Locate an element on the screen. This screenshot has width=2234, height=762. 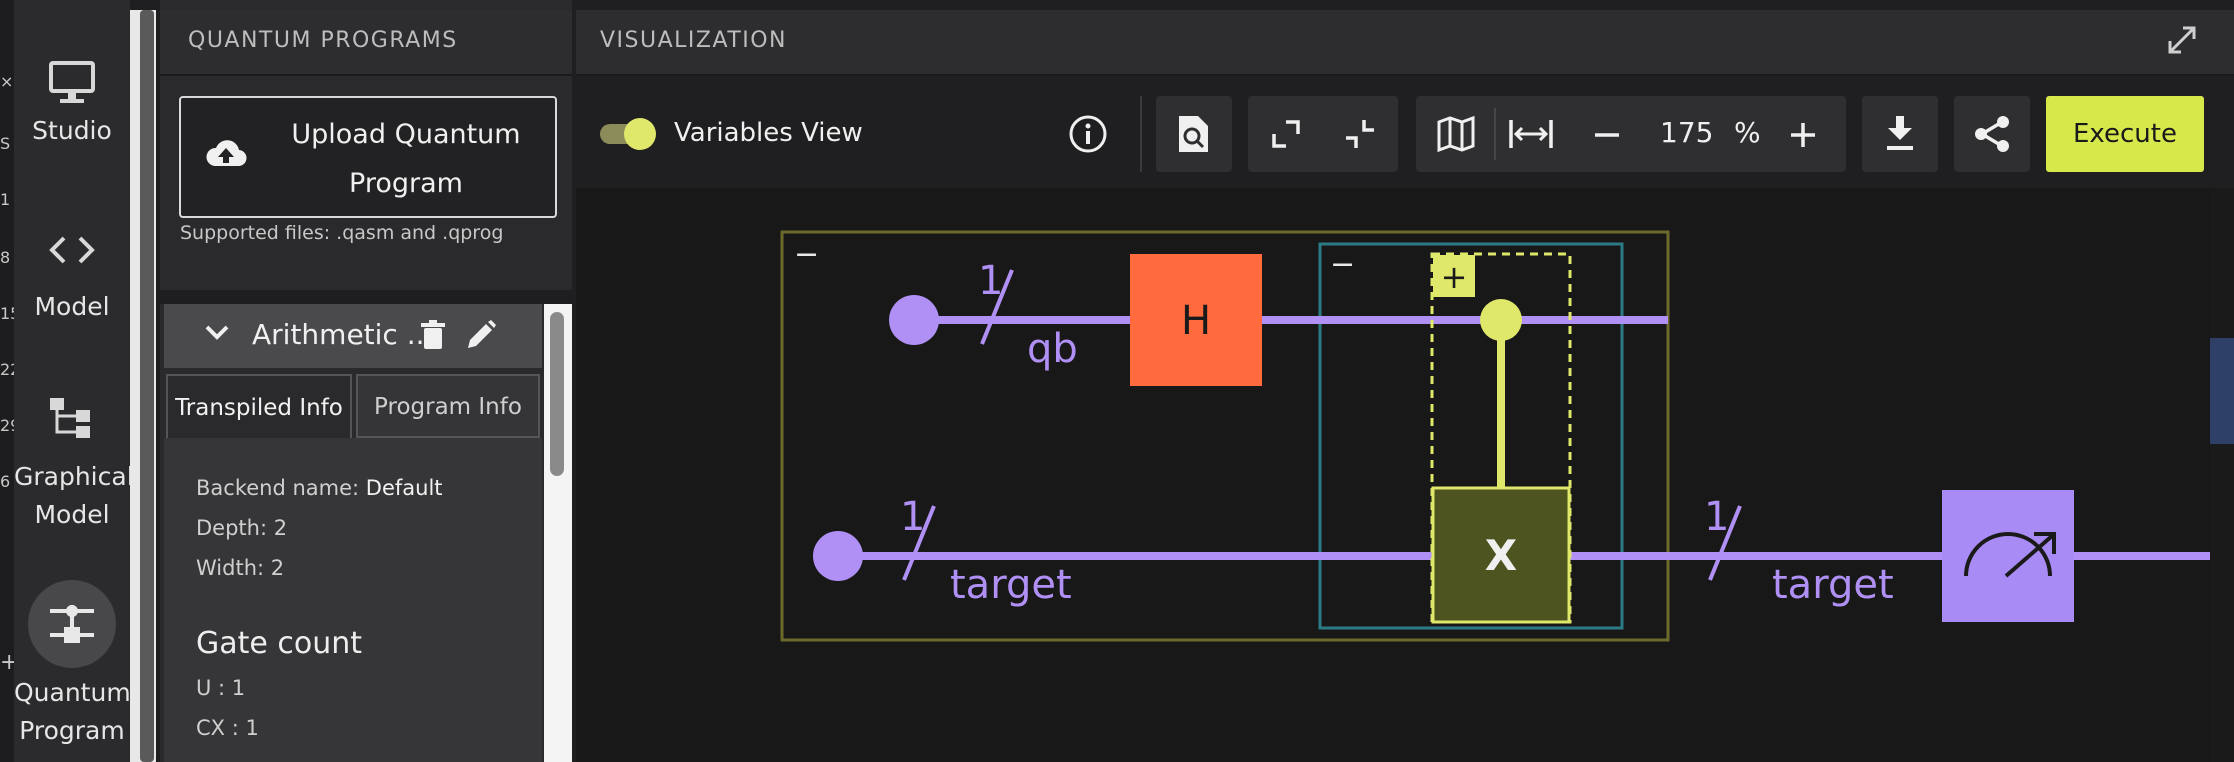
zoom-in-icon is located at coordinates (1803, 135).